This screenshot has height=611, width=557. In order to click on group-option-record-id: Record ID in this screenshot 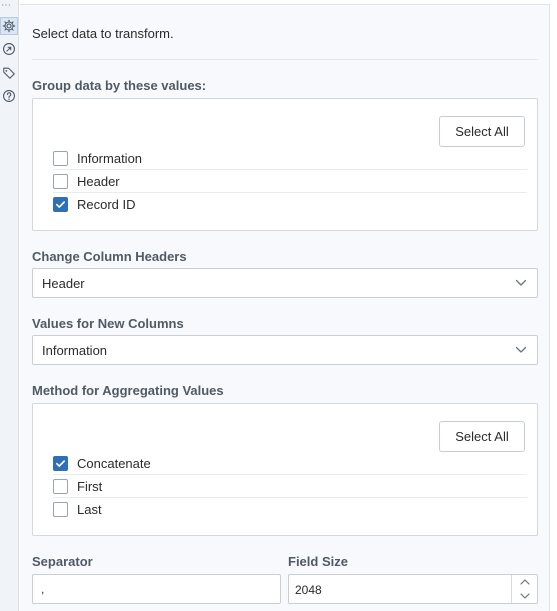, I will do `click(290, 204)`.